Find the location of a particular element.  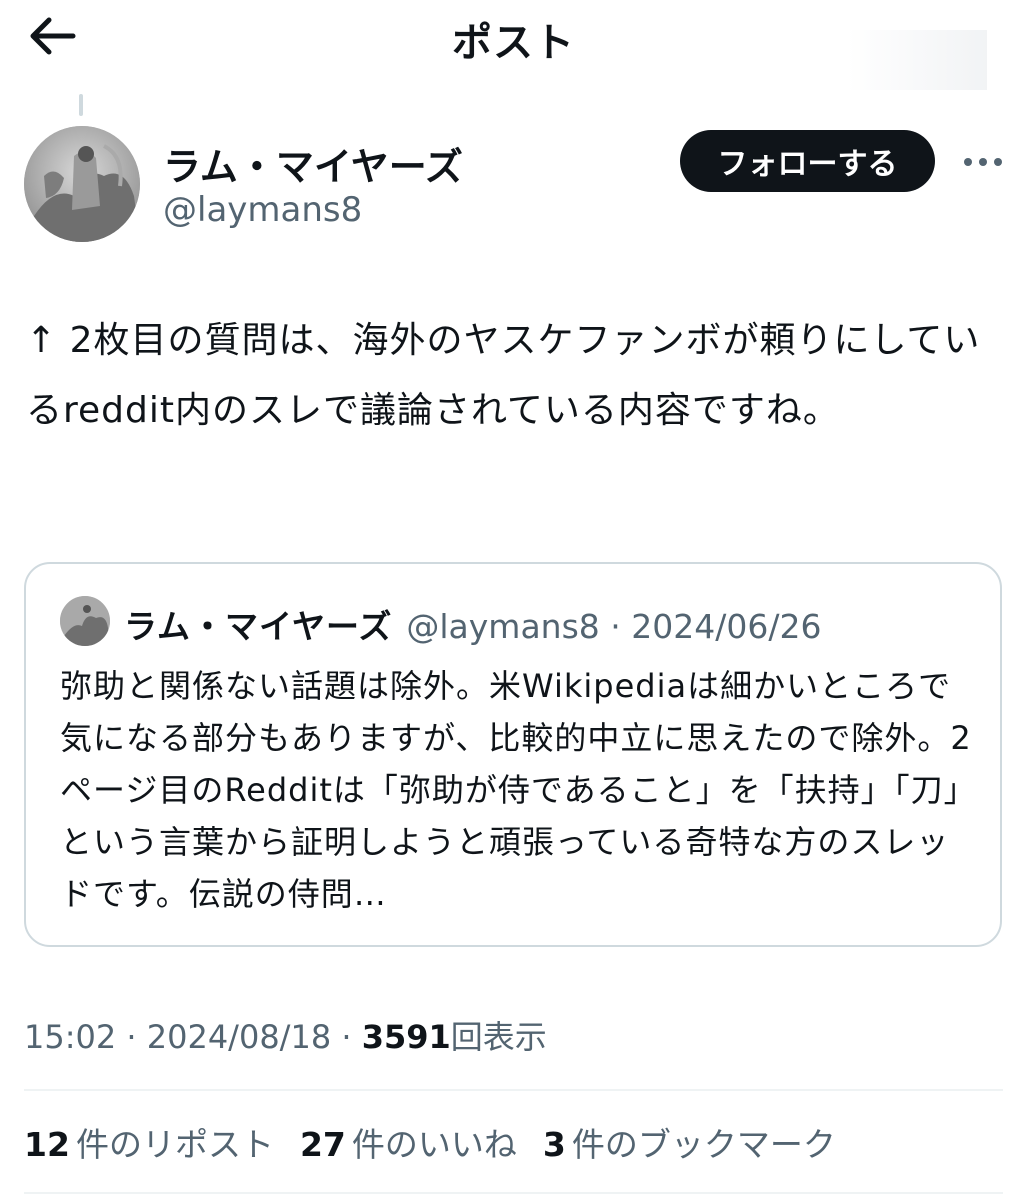

top-bar: ポスト is located at coordinates (513, 45).